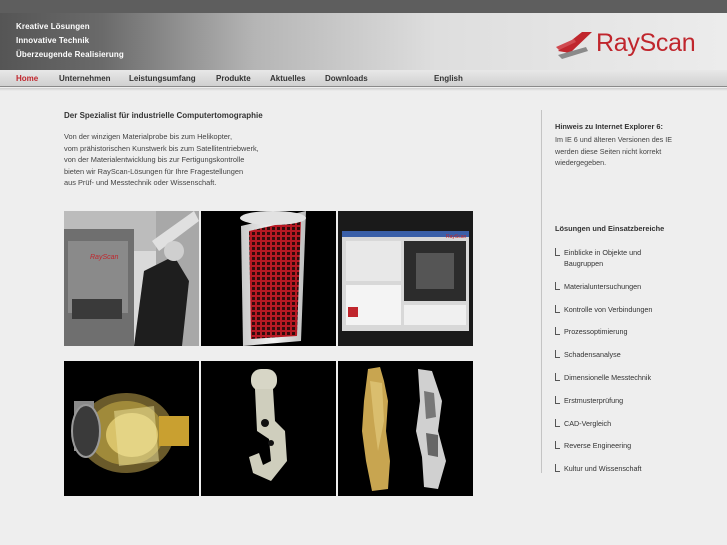 The image size is (727, 545). I want to click on link-label: Dimensionelle Messtechnik, so click(608, 377).